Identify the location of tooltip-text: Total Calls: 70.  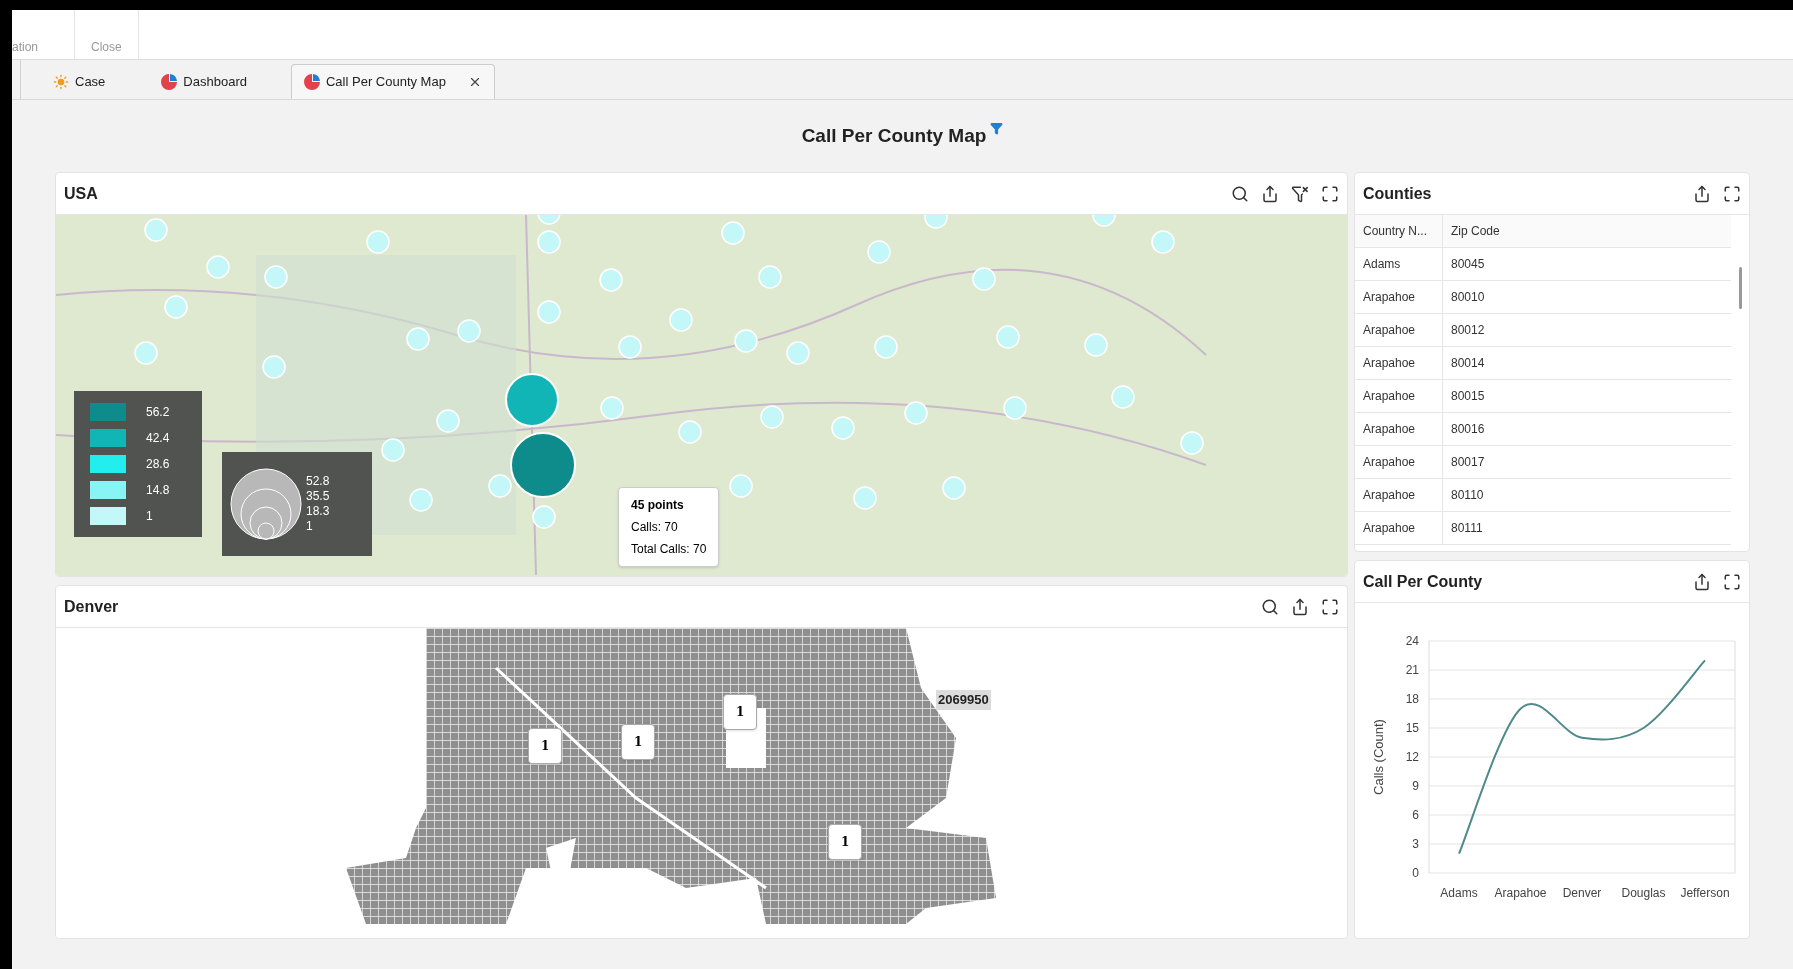
(669, 549).